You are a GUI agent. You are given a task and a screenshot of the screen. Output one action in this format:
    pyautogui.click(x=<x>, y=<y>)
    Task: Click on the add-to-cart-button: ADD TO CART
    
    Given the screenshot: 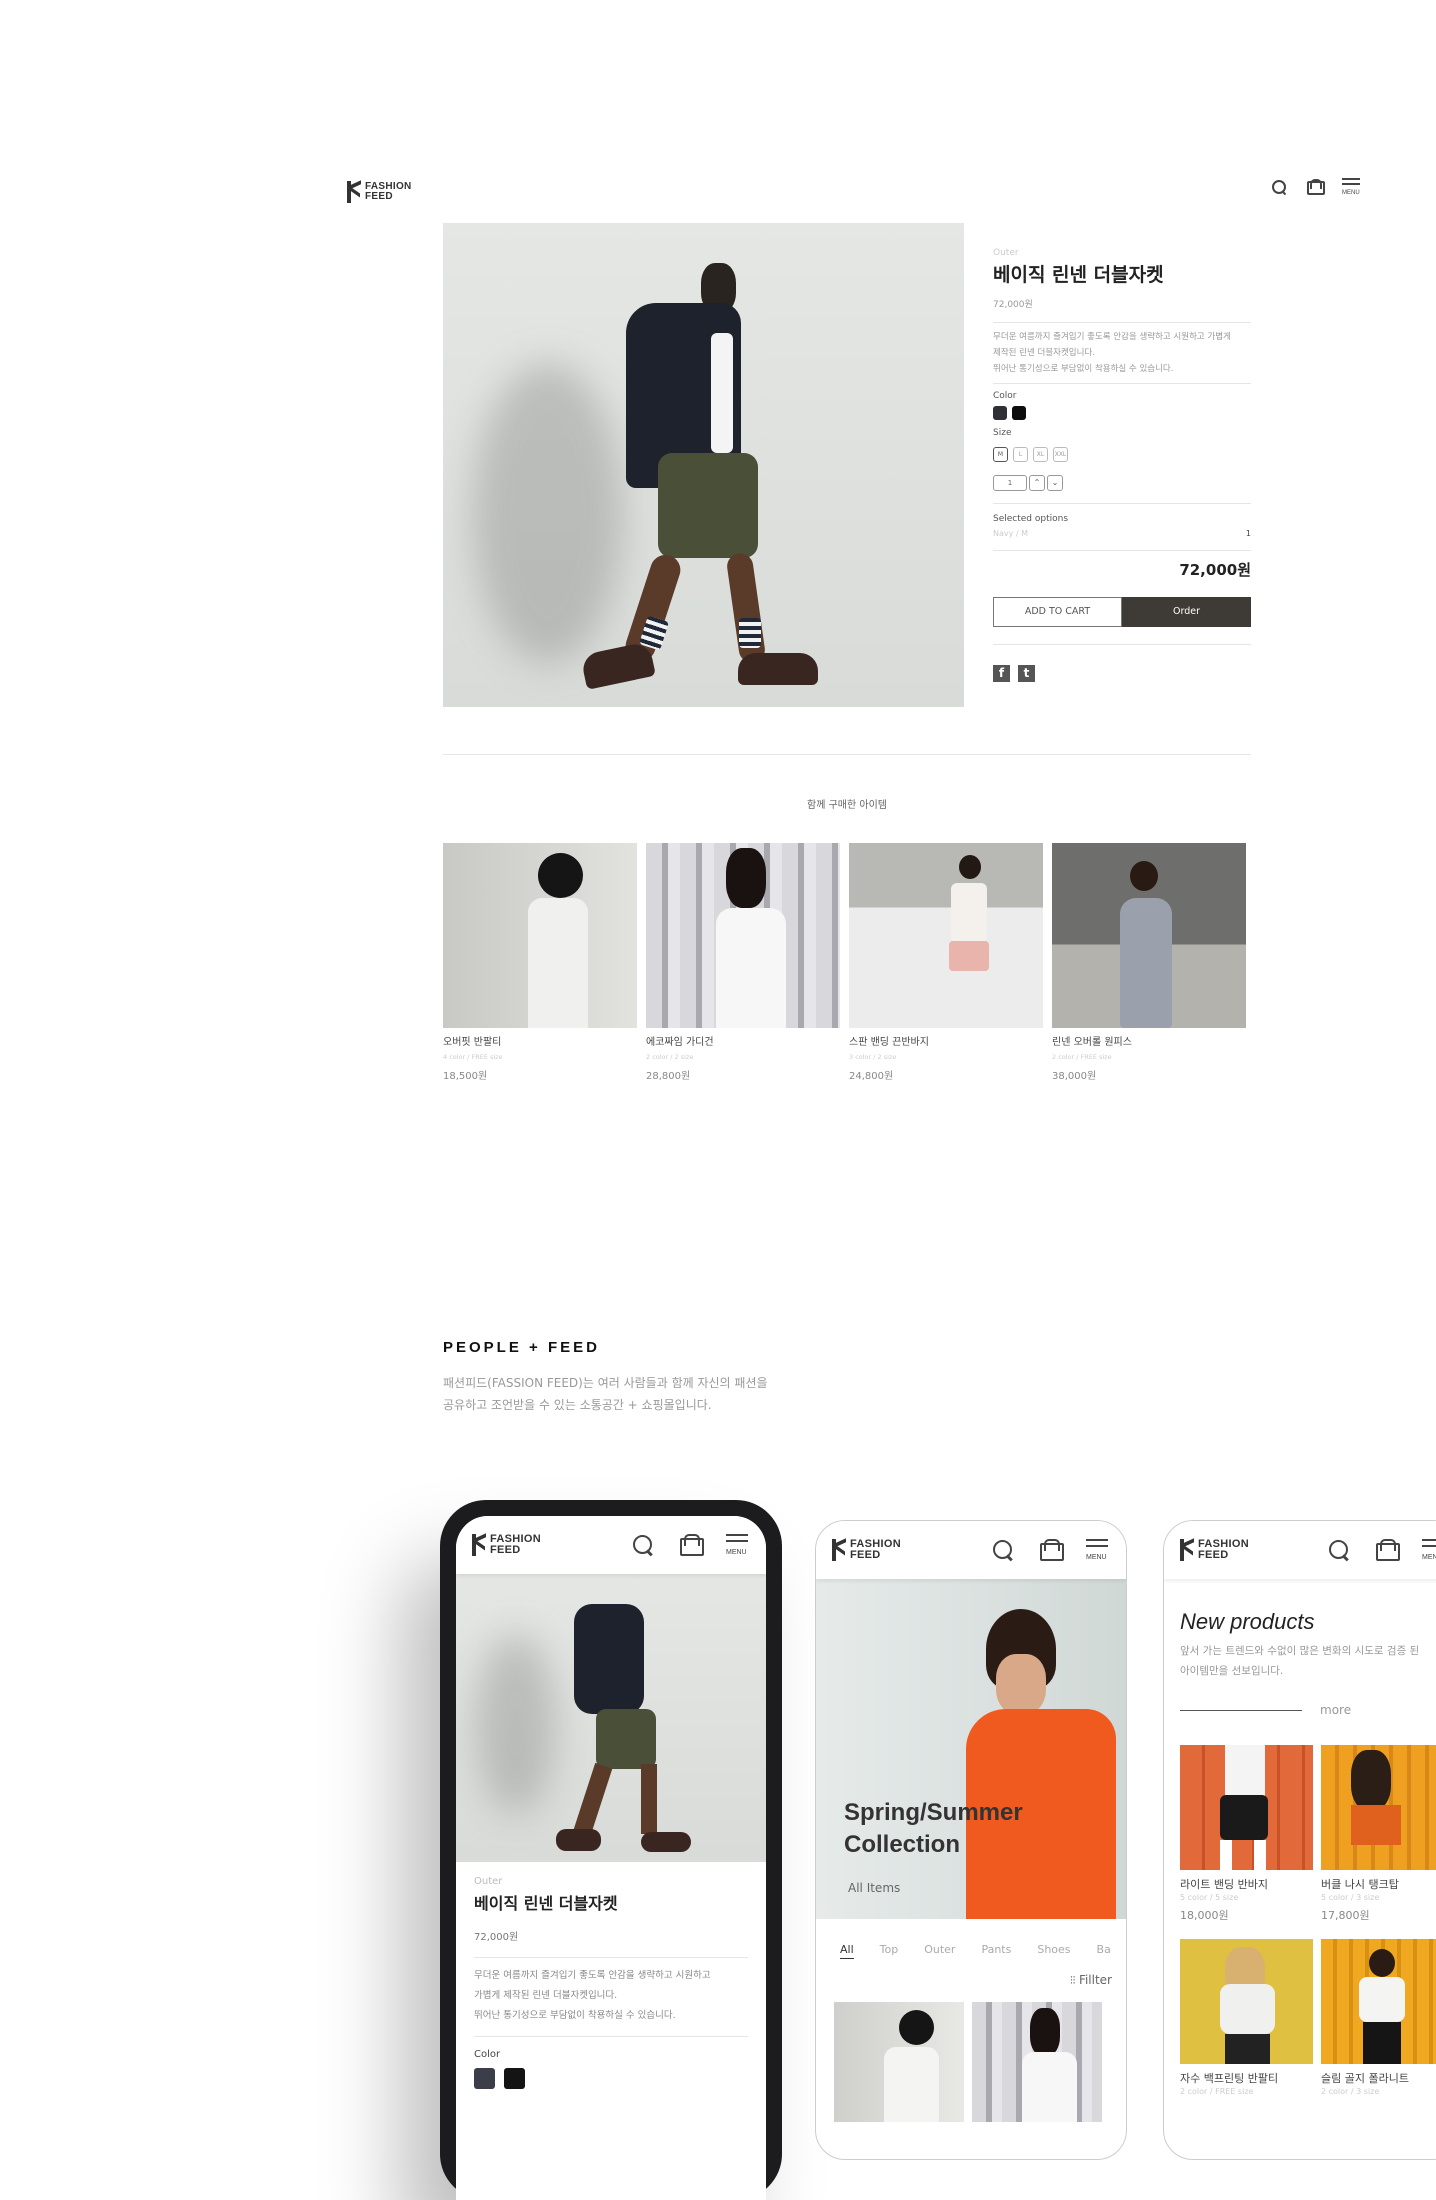 What is the action you would take?
    pyautogui.click(x=1057, y=612)
    